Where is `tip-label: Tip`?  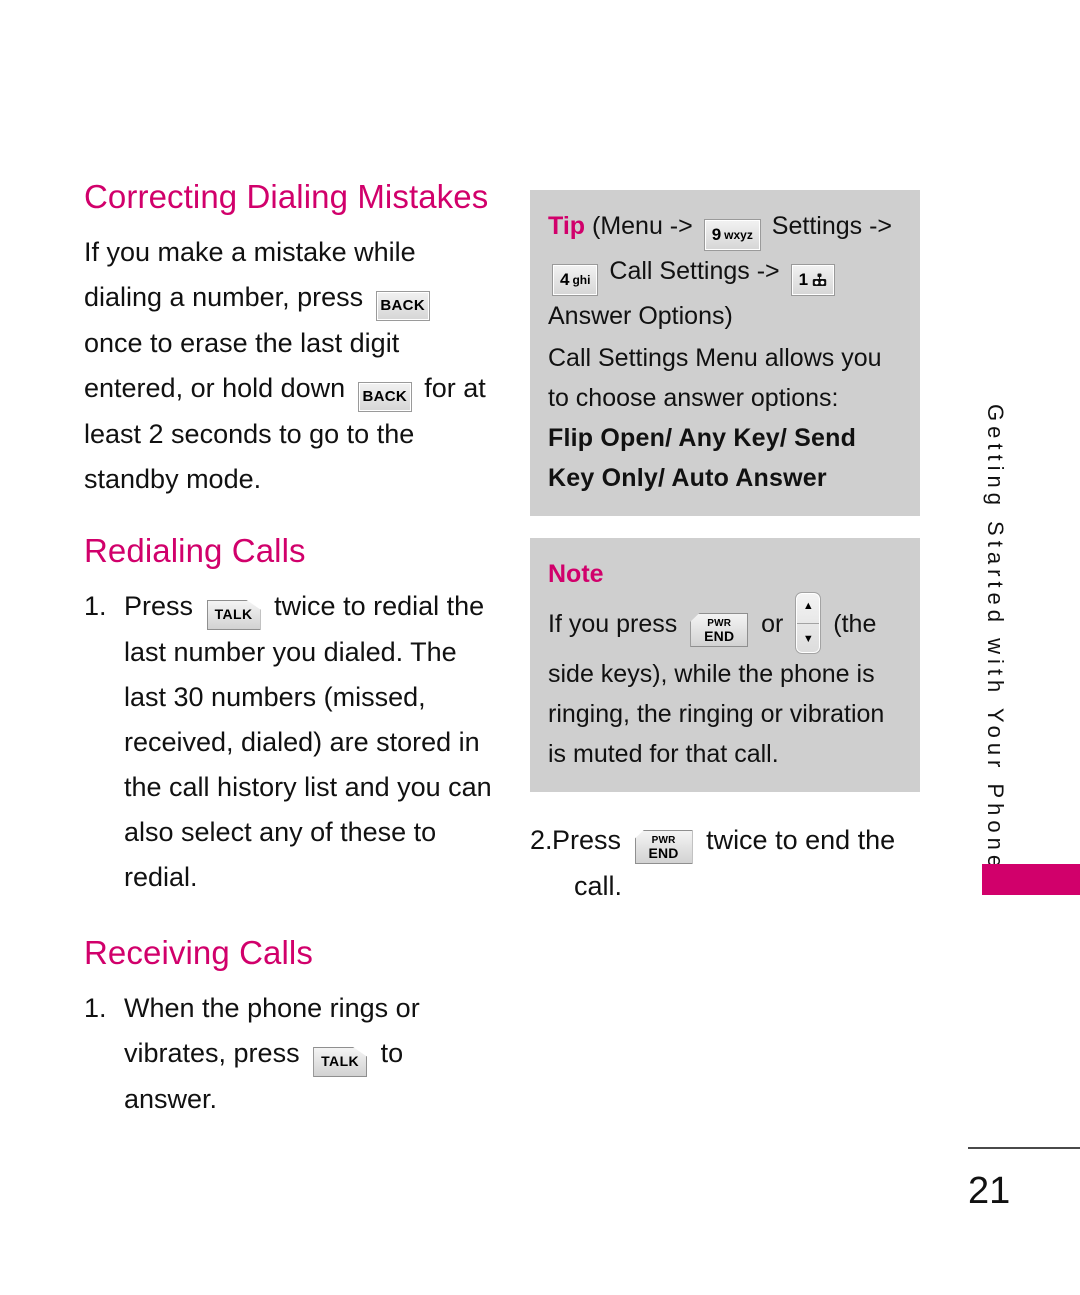 tip-label: Tip is located at coordinates (567, 226).